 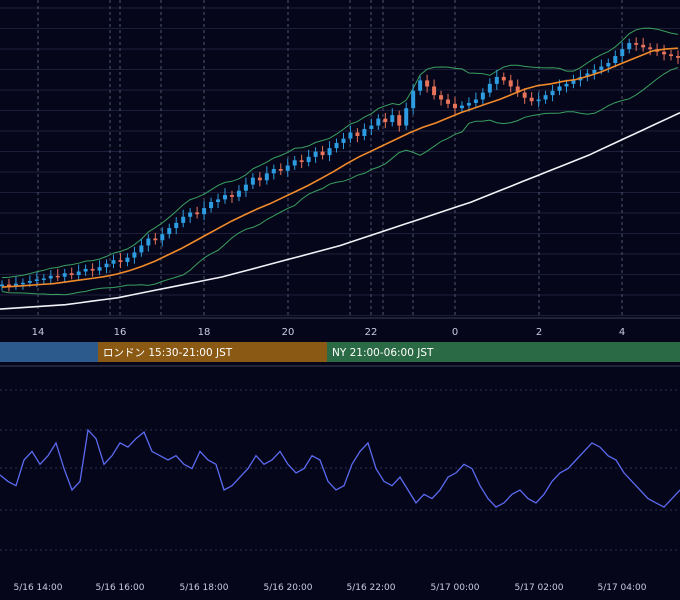 What do you see at coordinates (622, 332) in the screenshot?
I see `top-tick-label: 4` at bounding box center [622, 332].